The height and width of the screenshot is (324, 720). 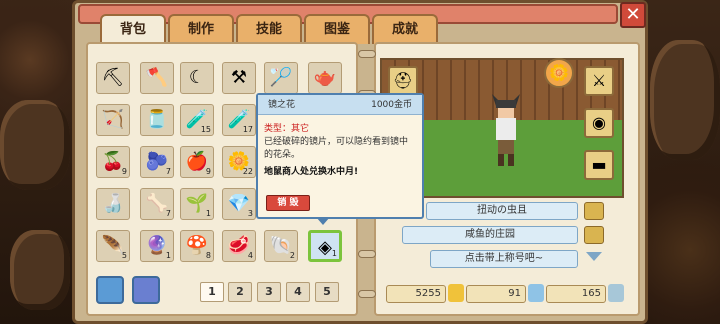 What do you see at coordinates (599, 81) in the screenshot?
I see `sword-slot-icon: ⚔` at bounding box center [599, 81].